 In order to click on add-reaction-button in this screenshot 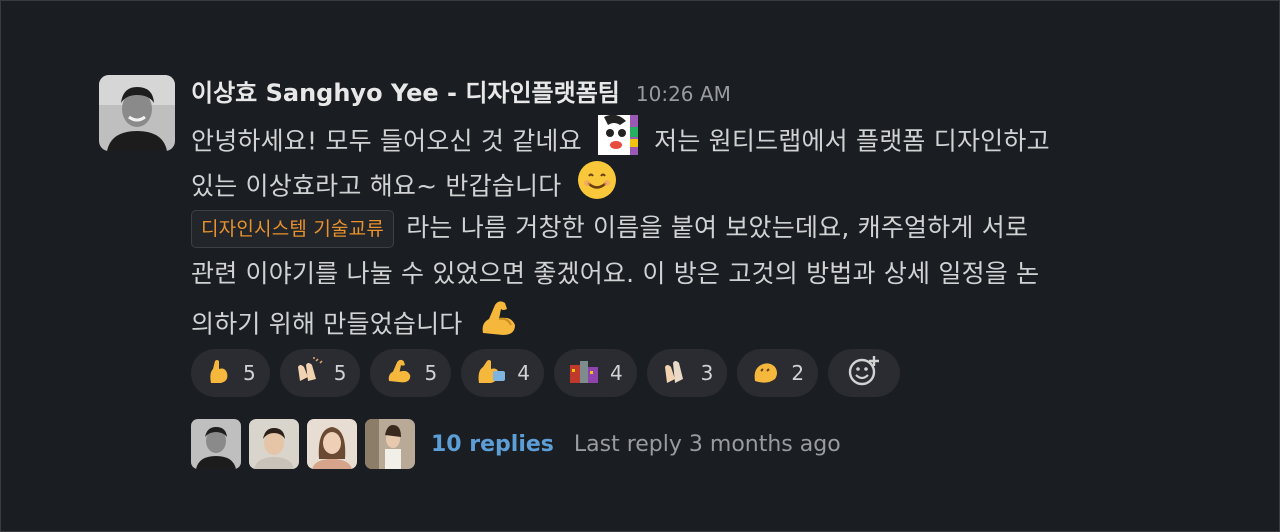, I will do `click(864, 373)`.